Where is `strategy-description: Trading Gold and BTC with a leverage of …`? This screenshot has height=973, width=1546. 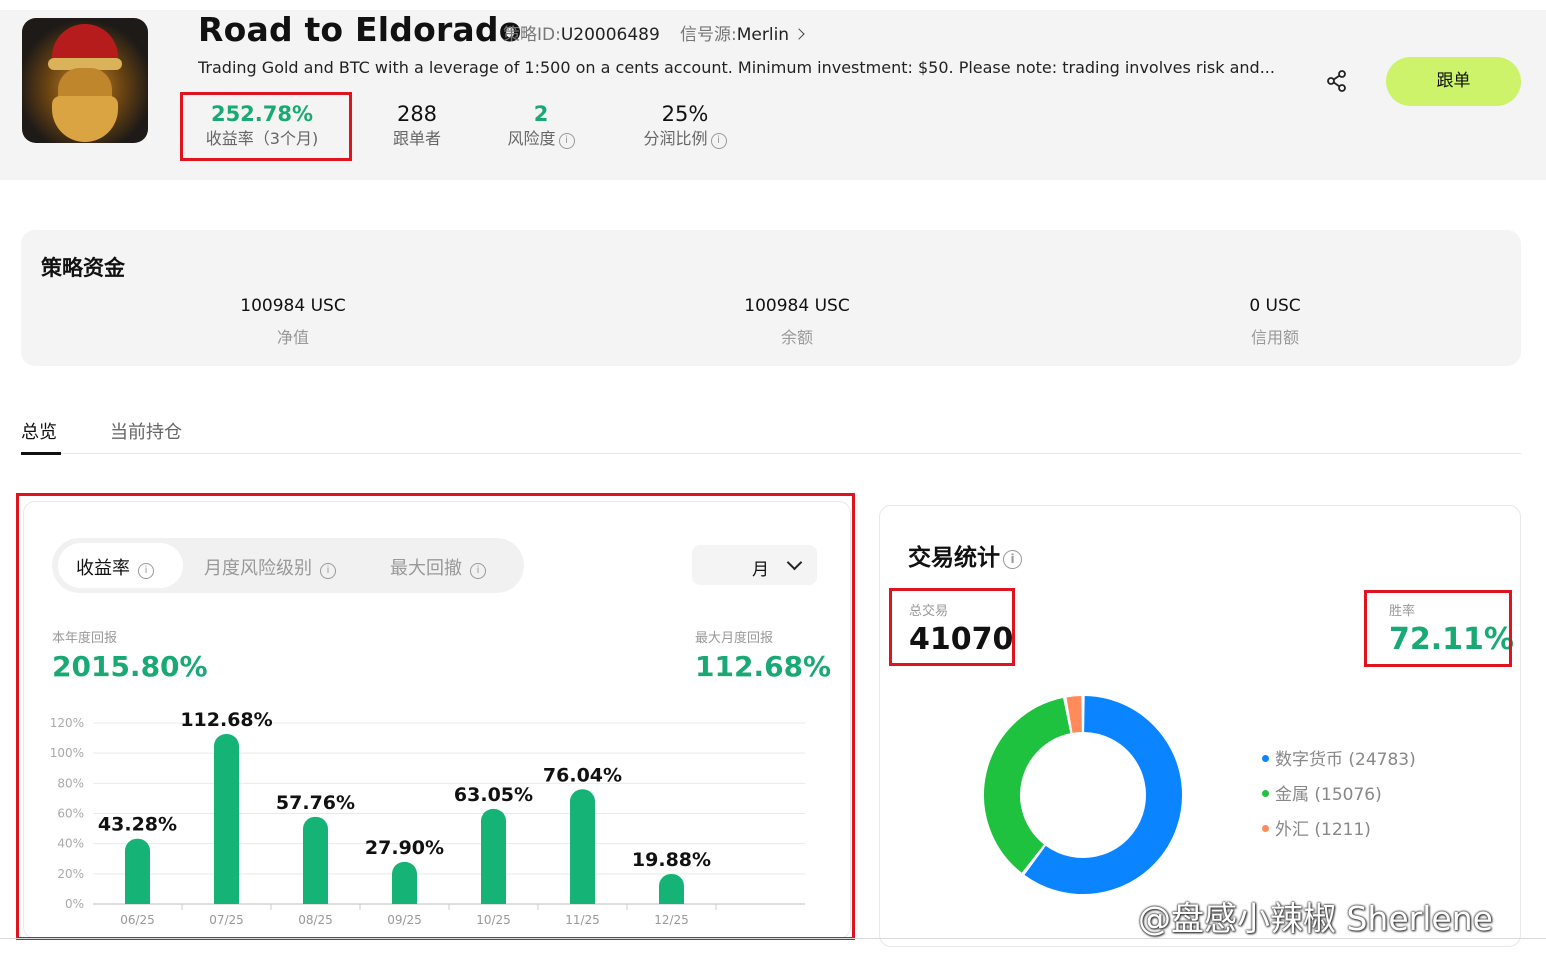
strategy-description: Trading Gold and BTC with a leverage of … is located at coordinates (736, 67).